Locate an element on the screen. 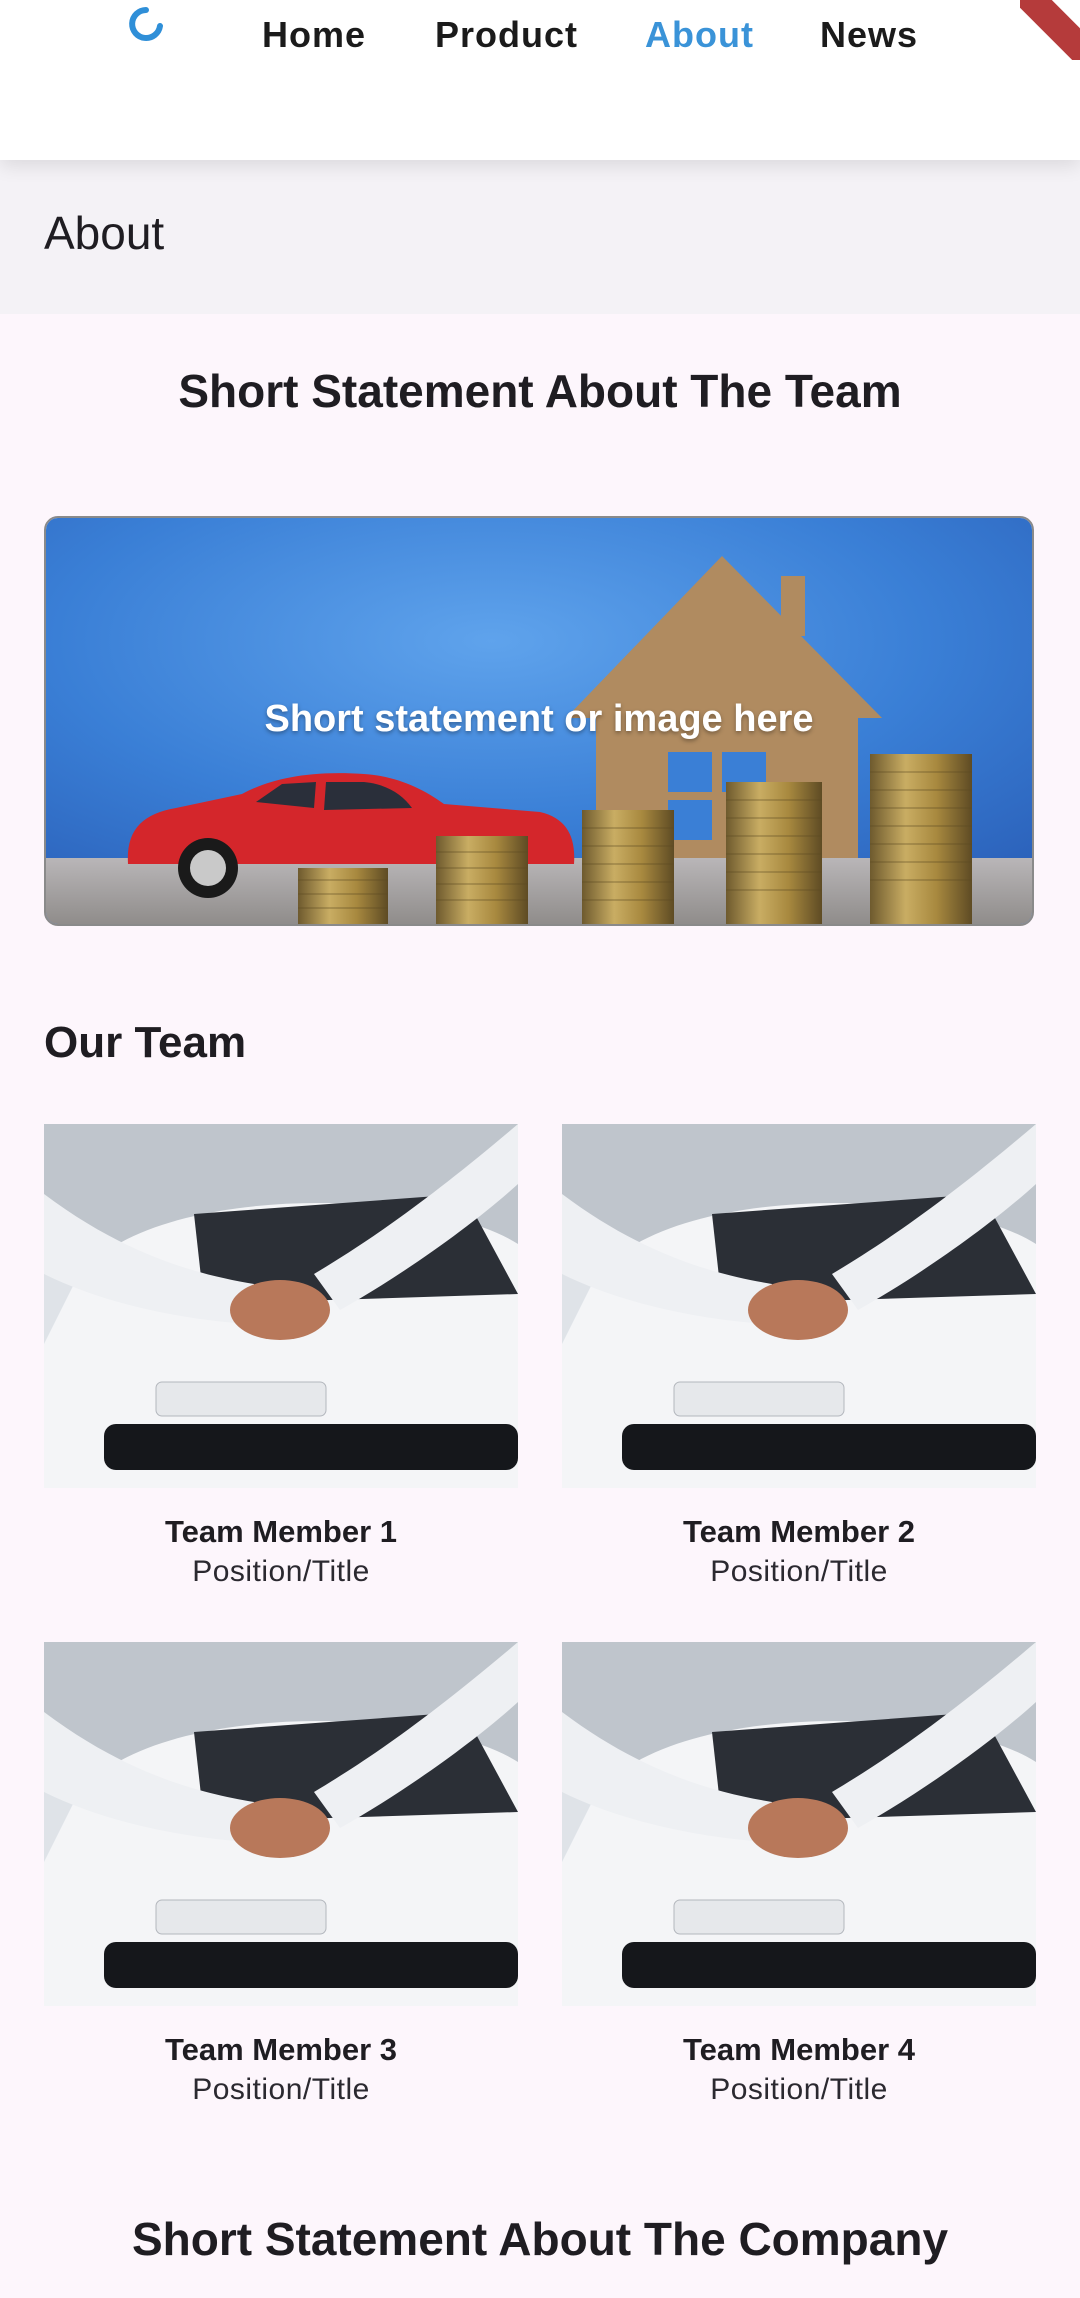  team-member-card: Team Member 3 Position/Title is located at coordinates (281, 1876).